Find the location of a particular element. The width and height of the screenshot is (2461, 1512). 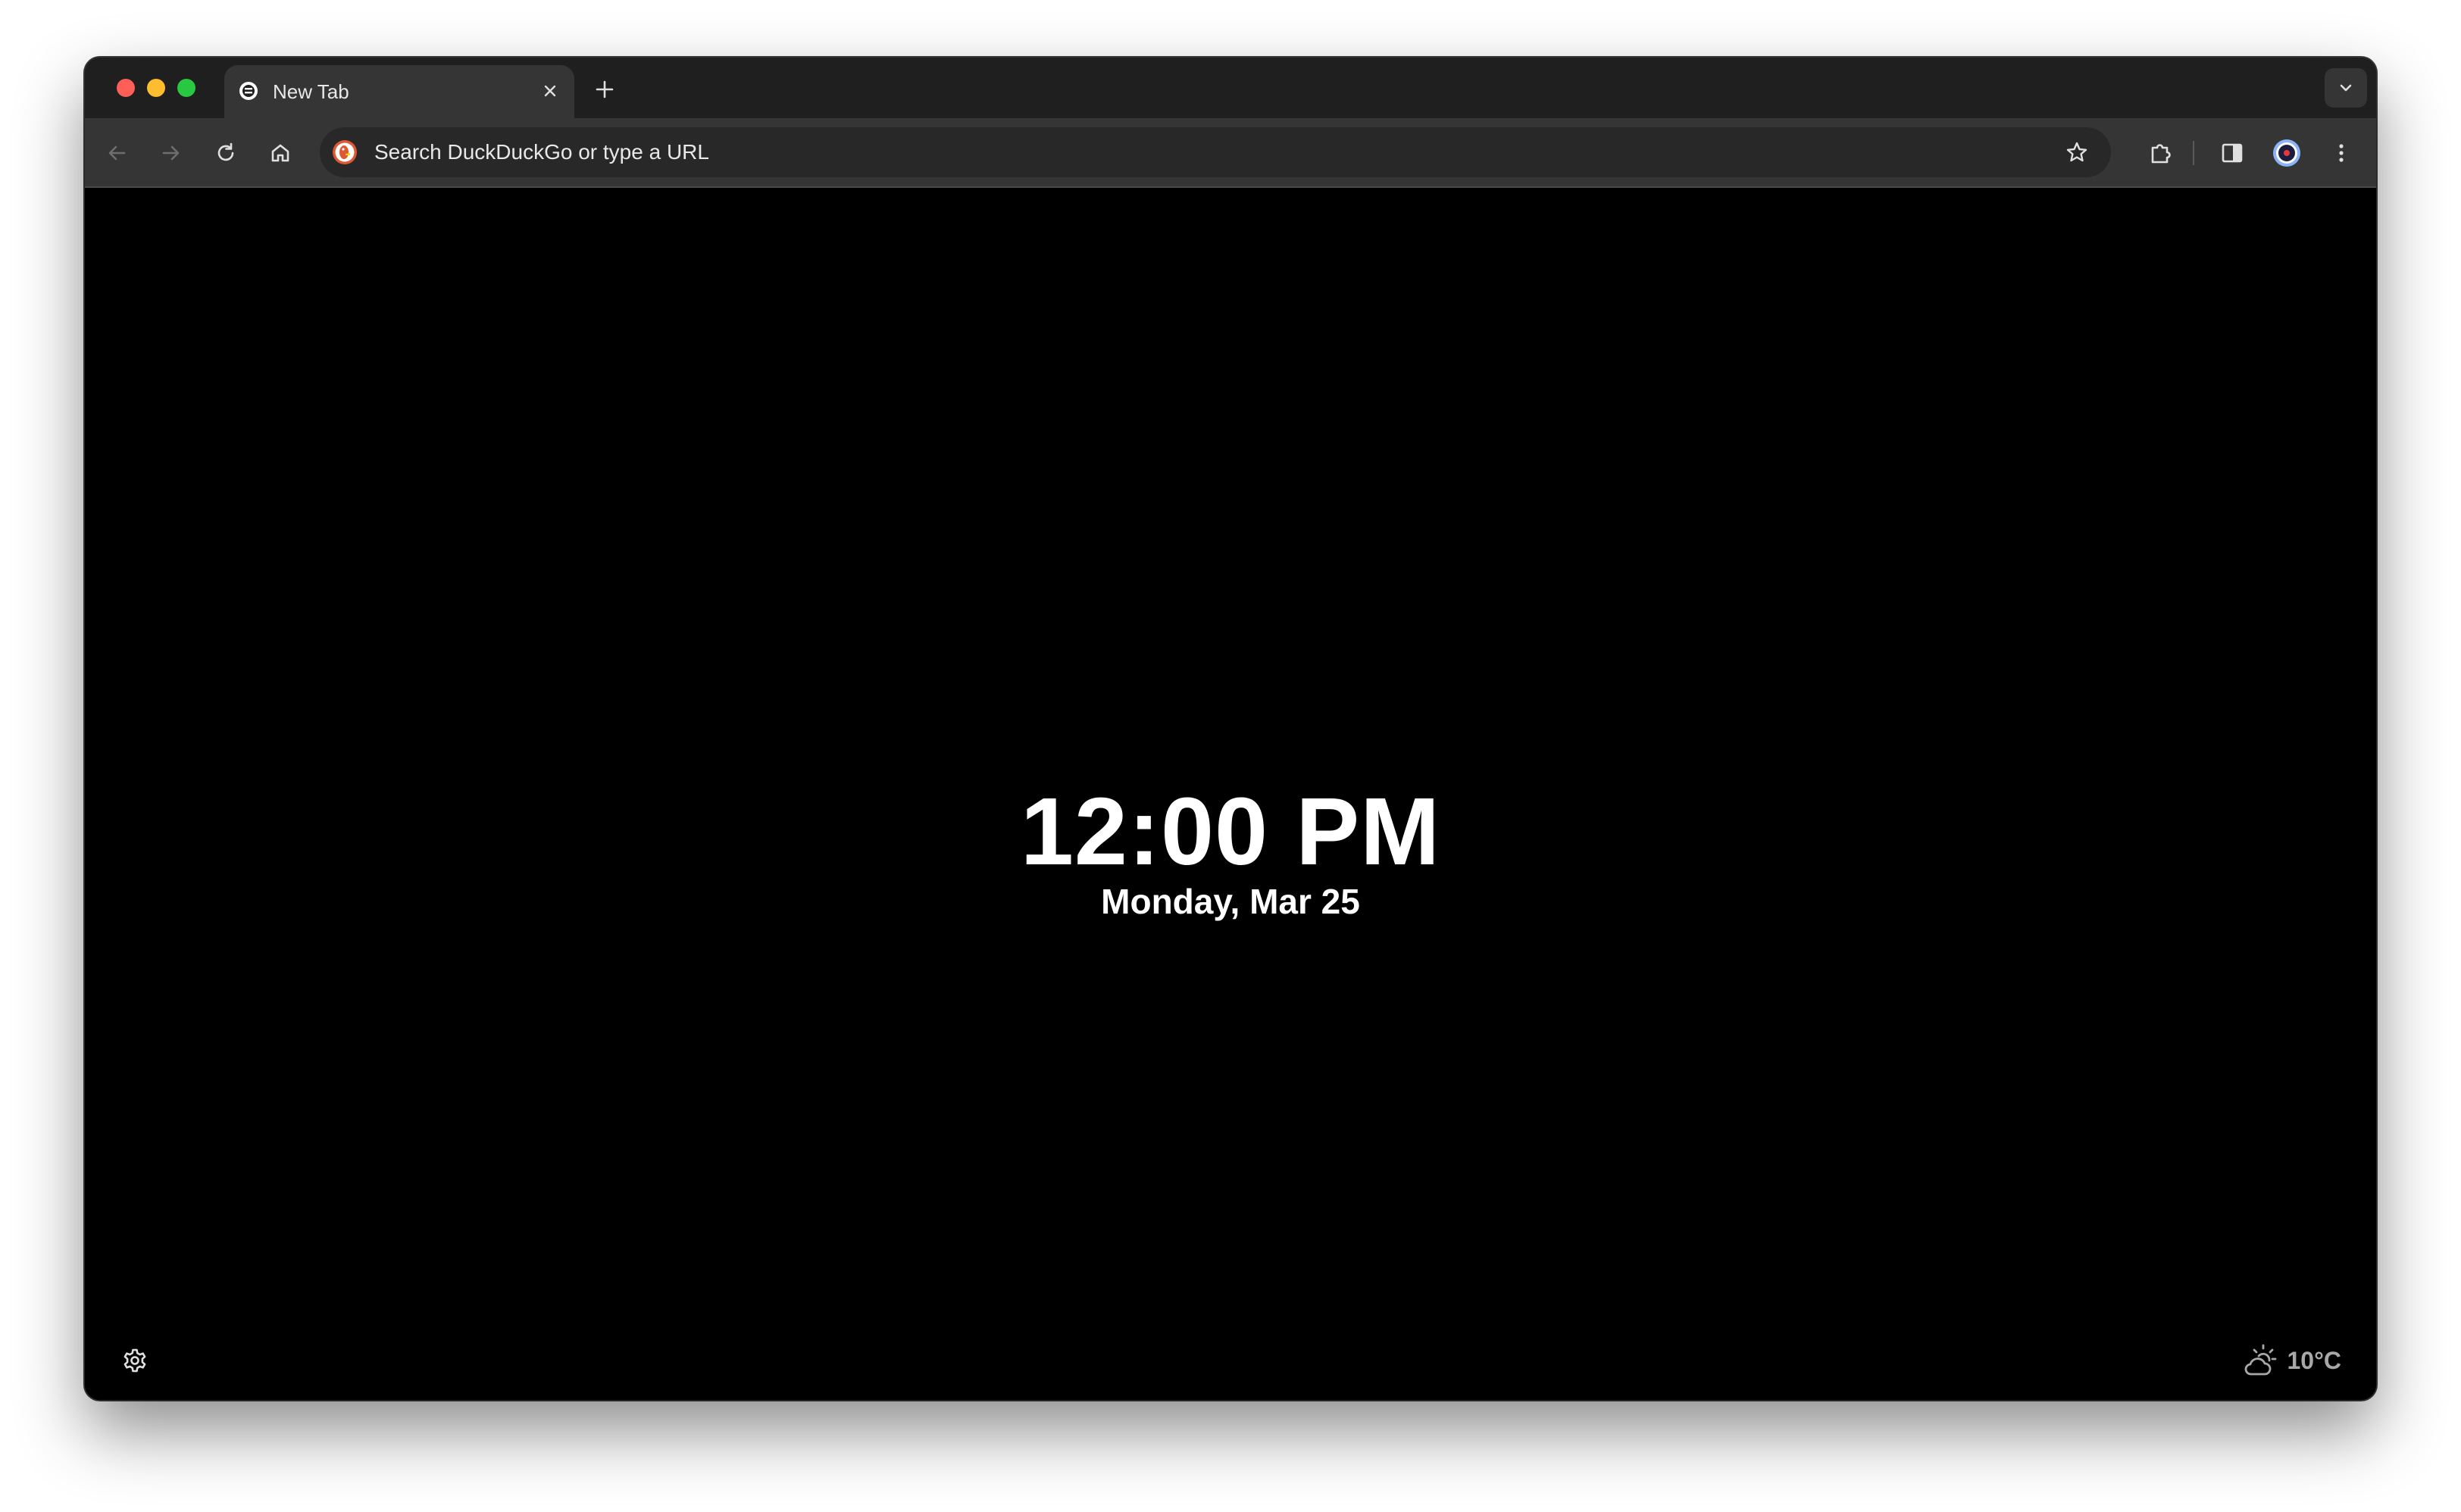

settings-button is located at coordinates (135, 1360).